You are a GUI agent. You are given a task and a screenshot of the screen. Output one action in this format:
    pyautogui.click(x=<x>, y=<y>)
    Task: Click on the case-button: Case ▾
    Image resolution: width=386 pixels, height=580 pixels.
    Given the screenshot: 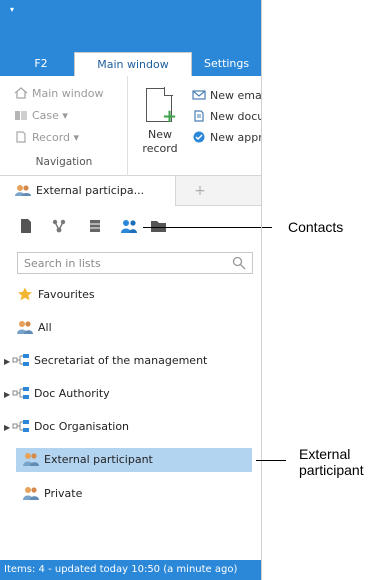 What is the action you would take?
    pyautogui.click(x=41, y=116)
    